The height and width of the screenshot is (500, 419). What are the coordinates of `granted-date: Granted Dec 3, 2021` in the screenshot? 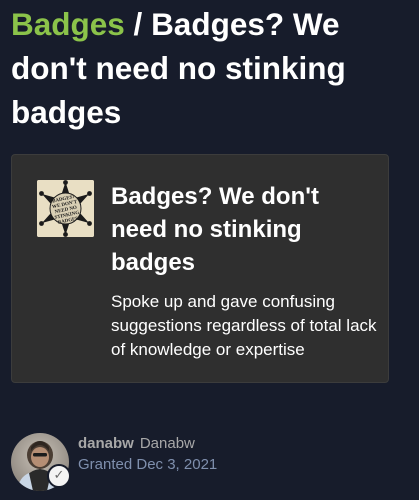 It's located at (147, 464).